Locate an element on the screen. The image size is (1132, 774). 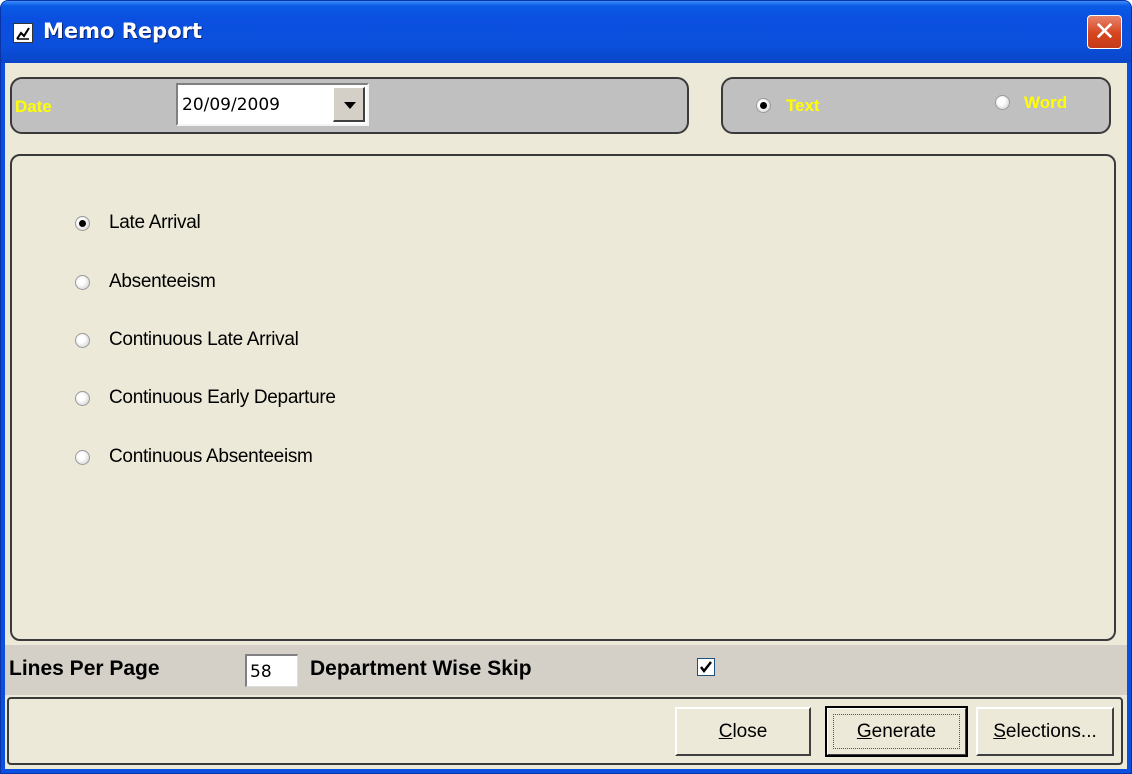
selections-mnemonic: S is located at coordinates (999, 731).